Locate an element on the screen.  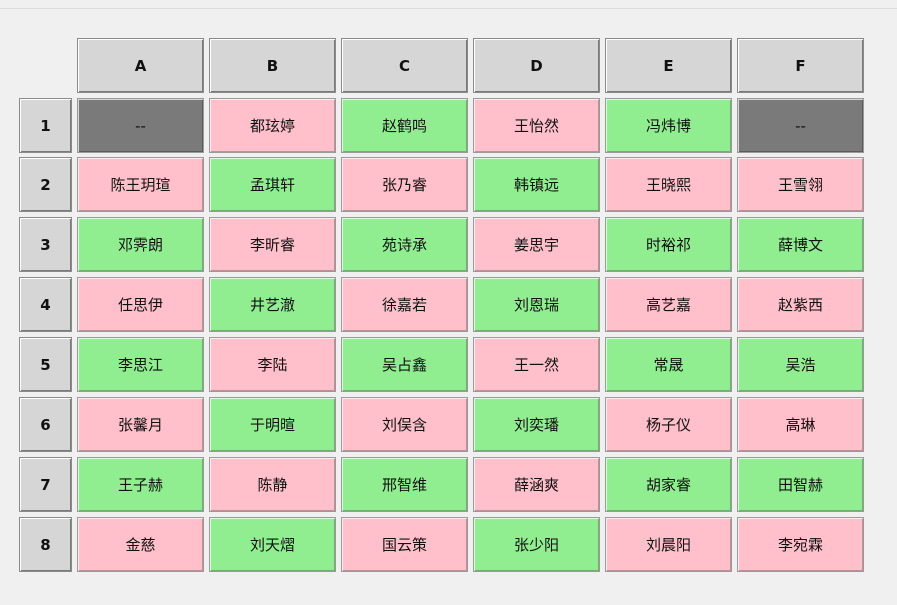
seat-button-6f: 高琳 is located at coordinates (800, 424).